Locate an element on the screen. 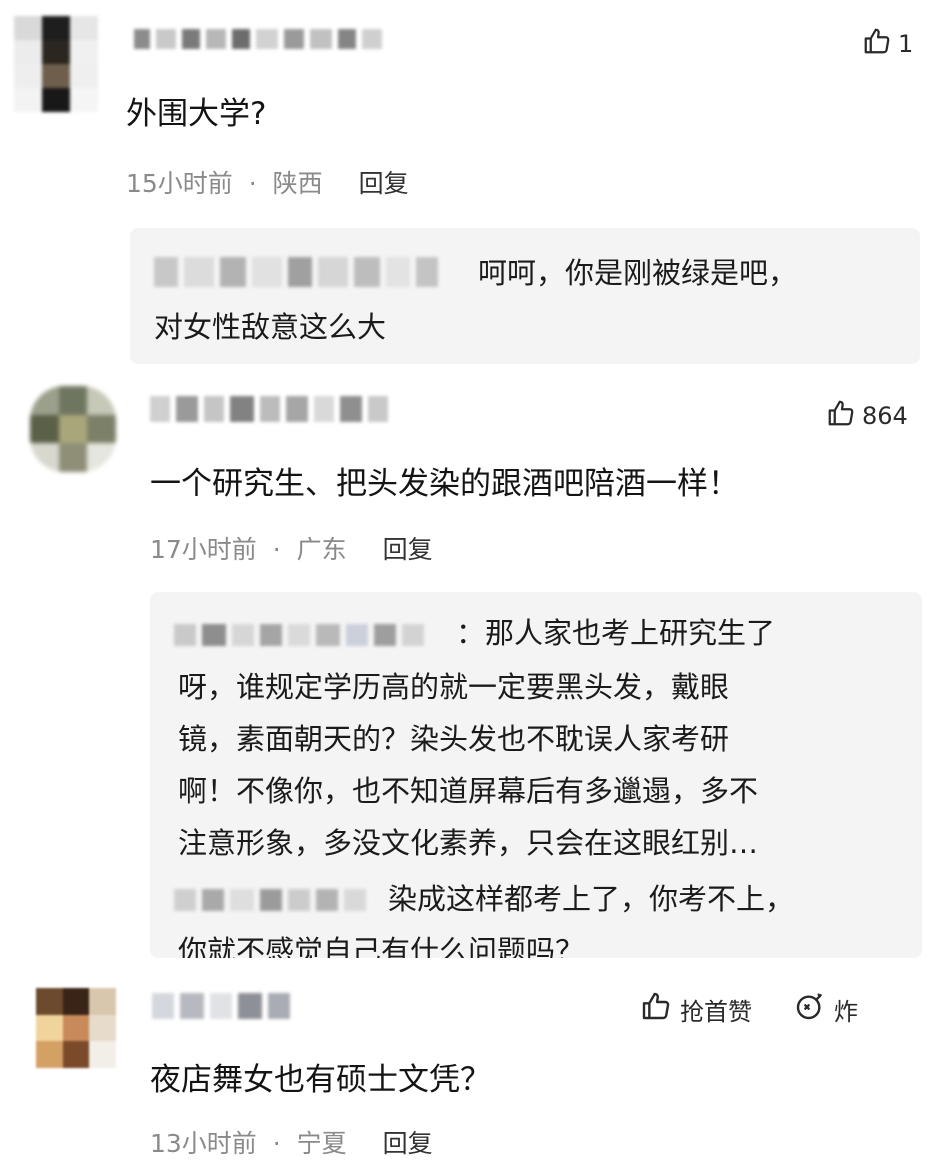  reply-box: 呵呵，你是刚被绿是吧， 对女性敌意这么大 is located at coordinates (525, 296).